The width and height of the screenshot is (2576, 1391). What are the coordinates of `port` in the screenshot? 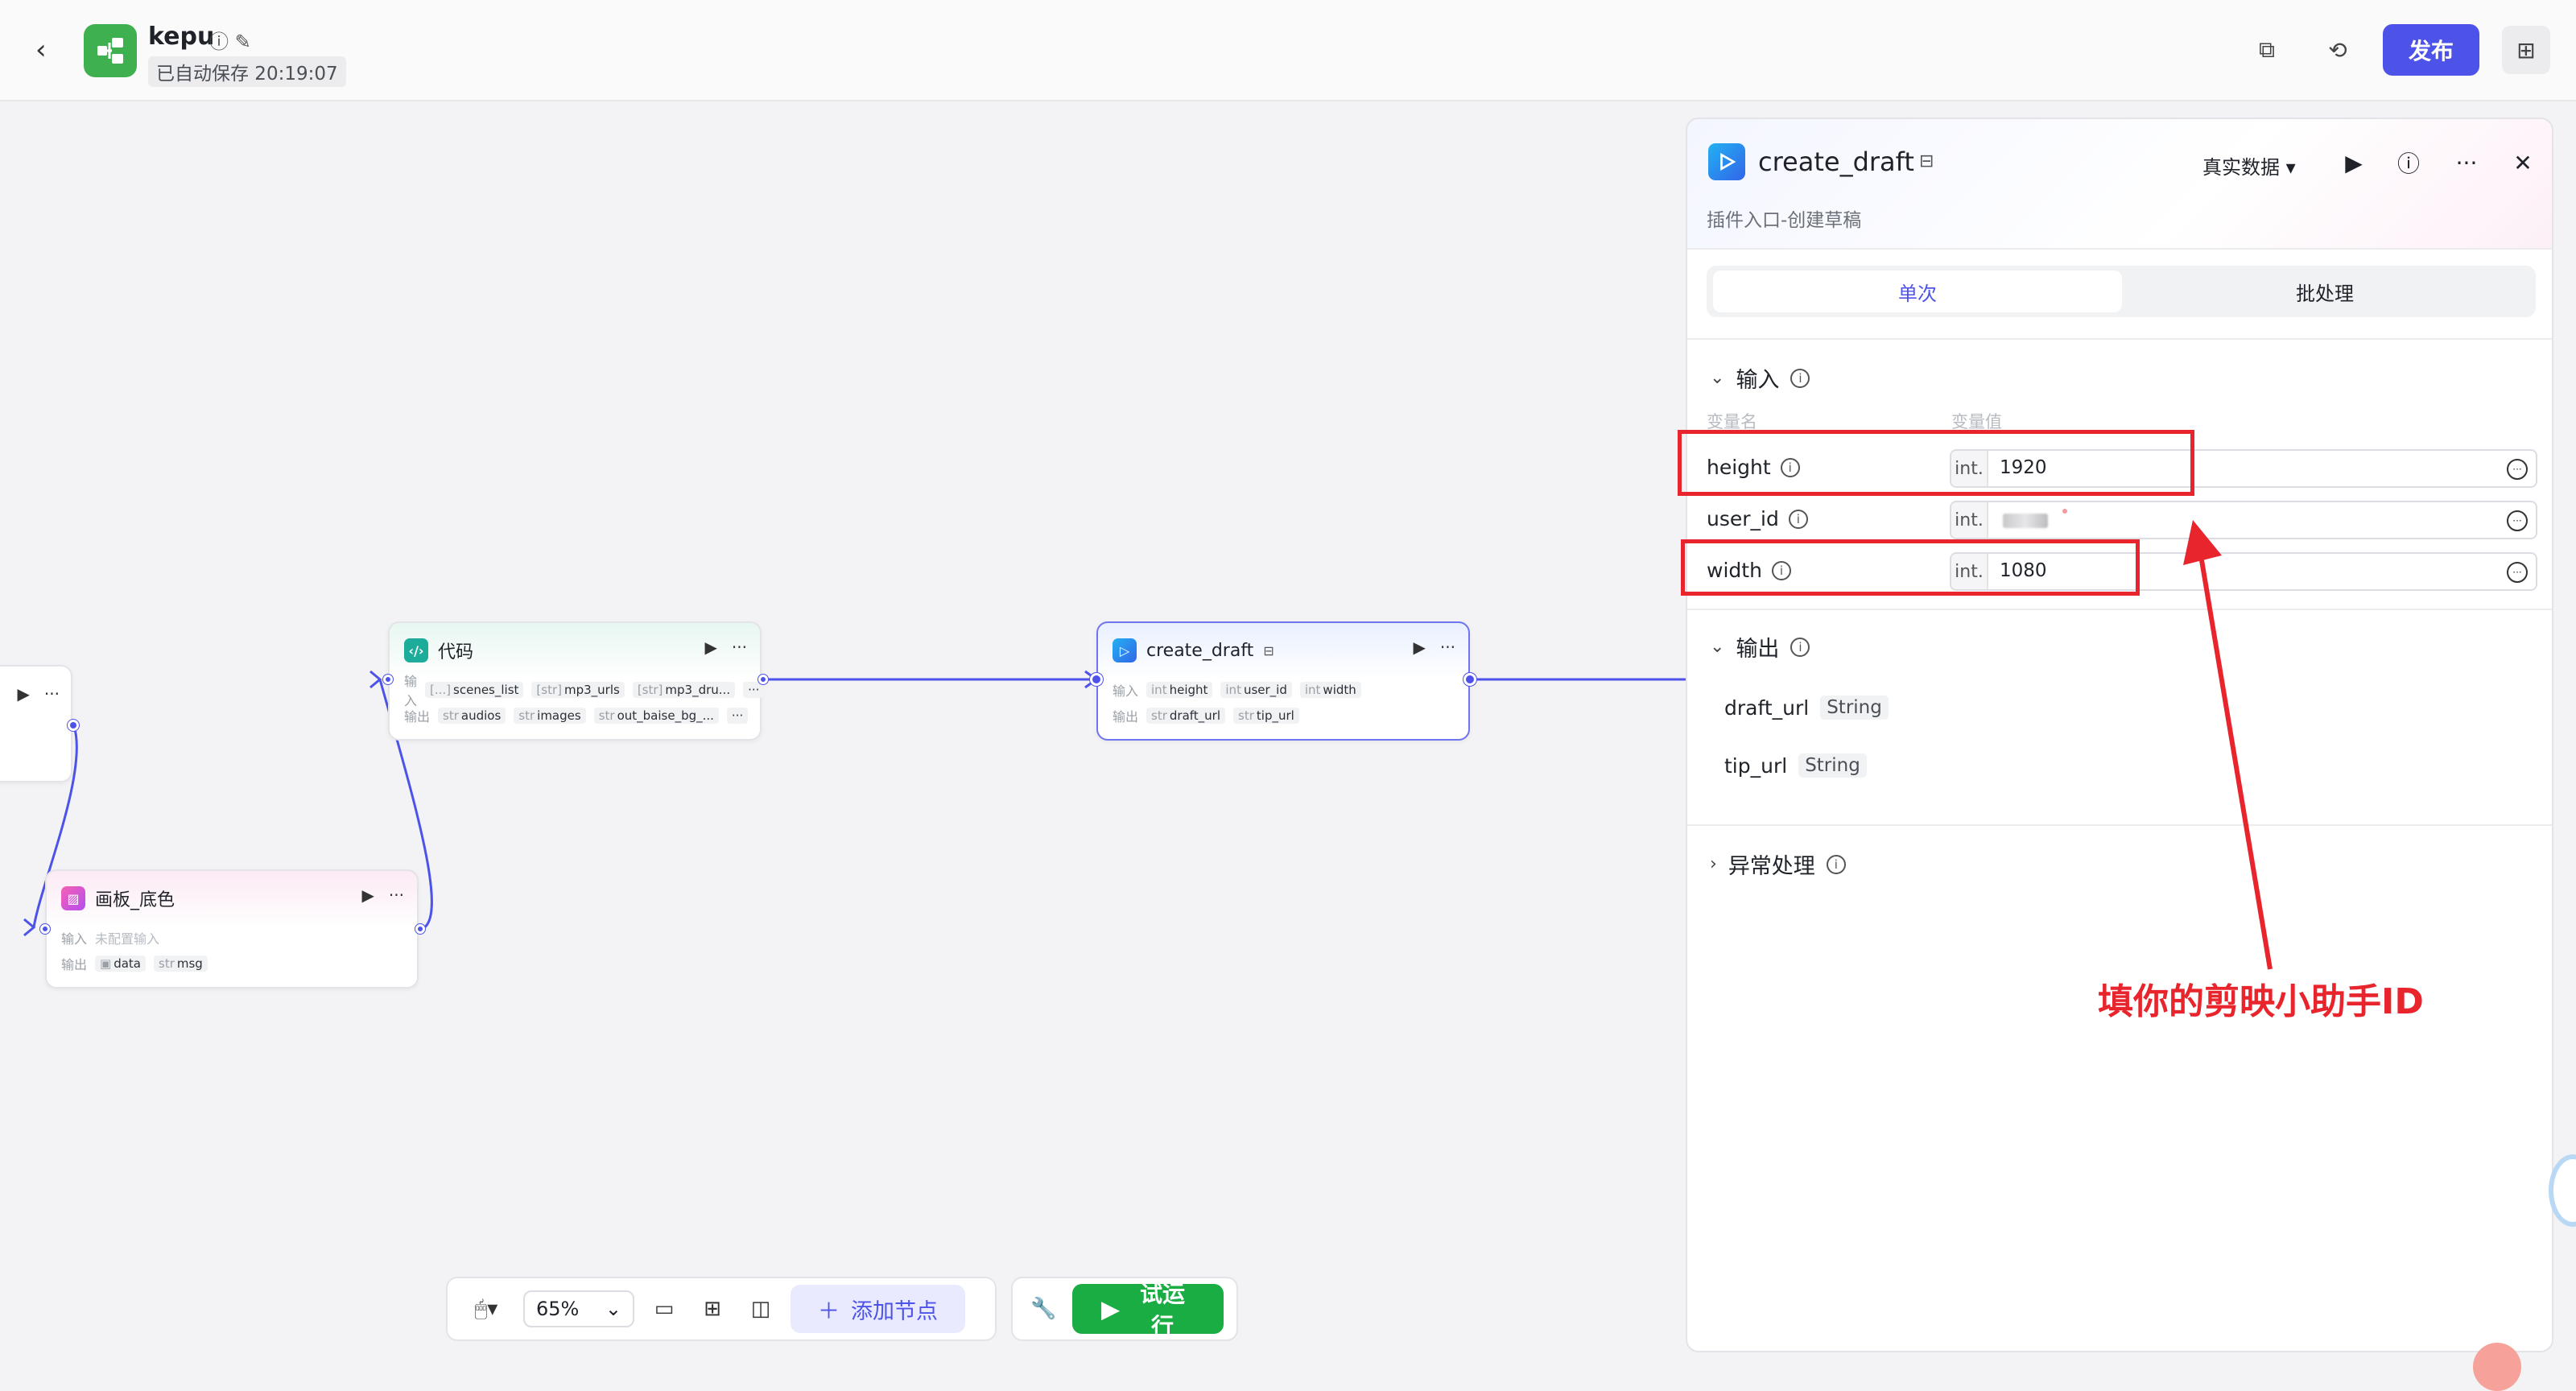 It's located at (73, 725).